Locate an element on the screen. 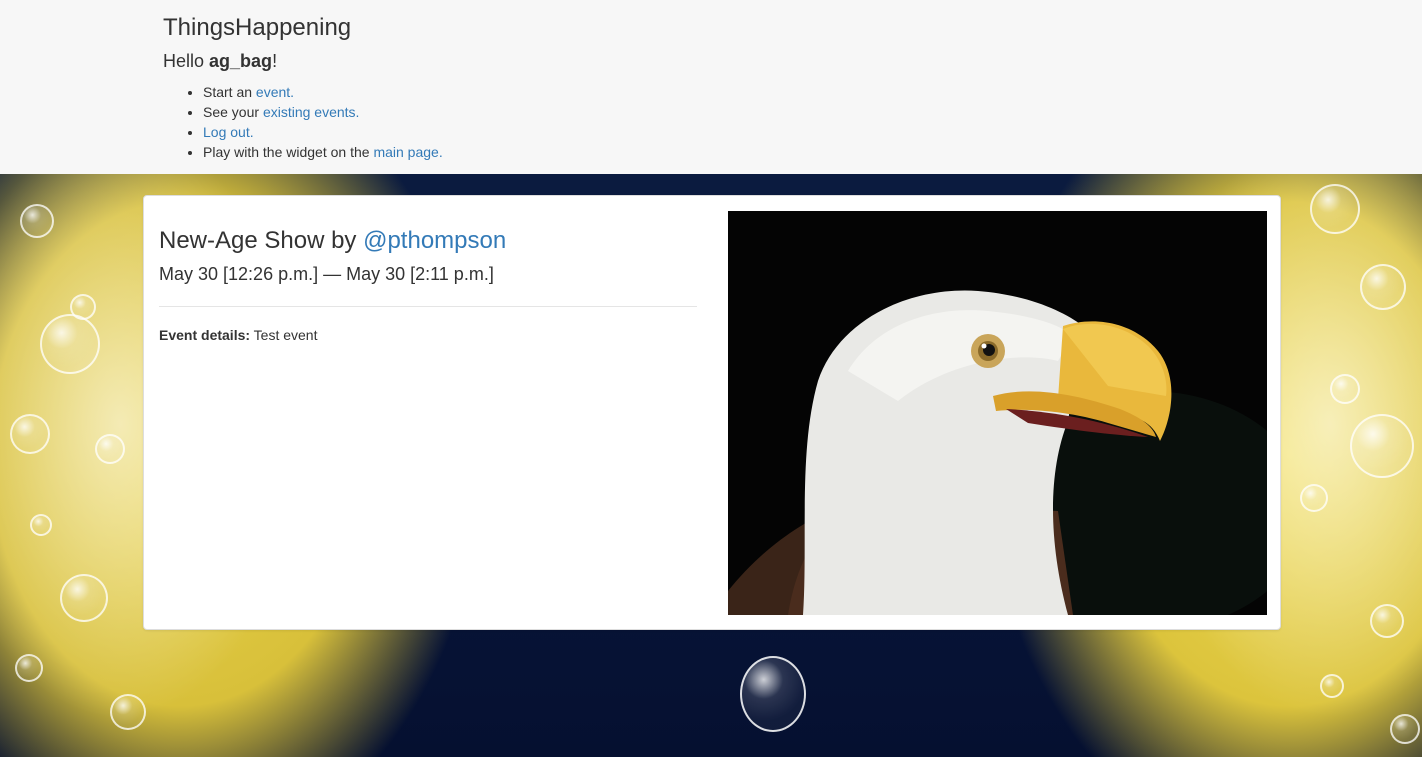  nav-item-text: See your is located at coordinates (233, 112).